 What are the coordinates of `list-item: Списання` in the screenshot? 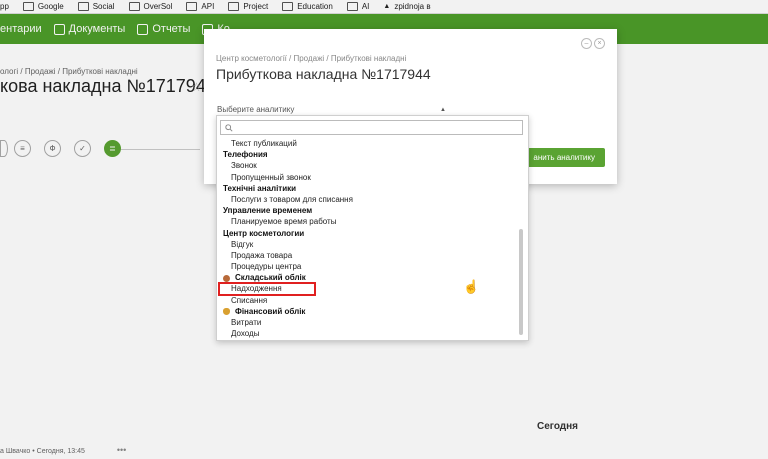 It's located at (367, 300).